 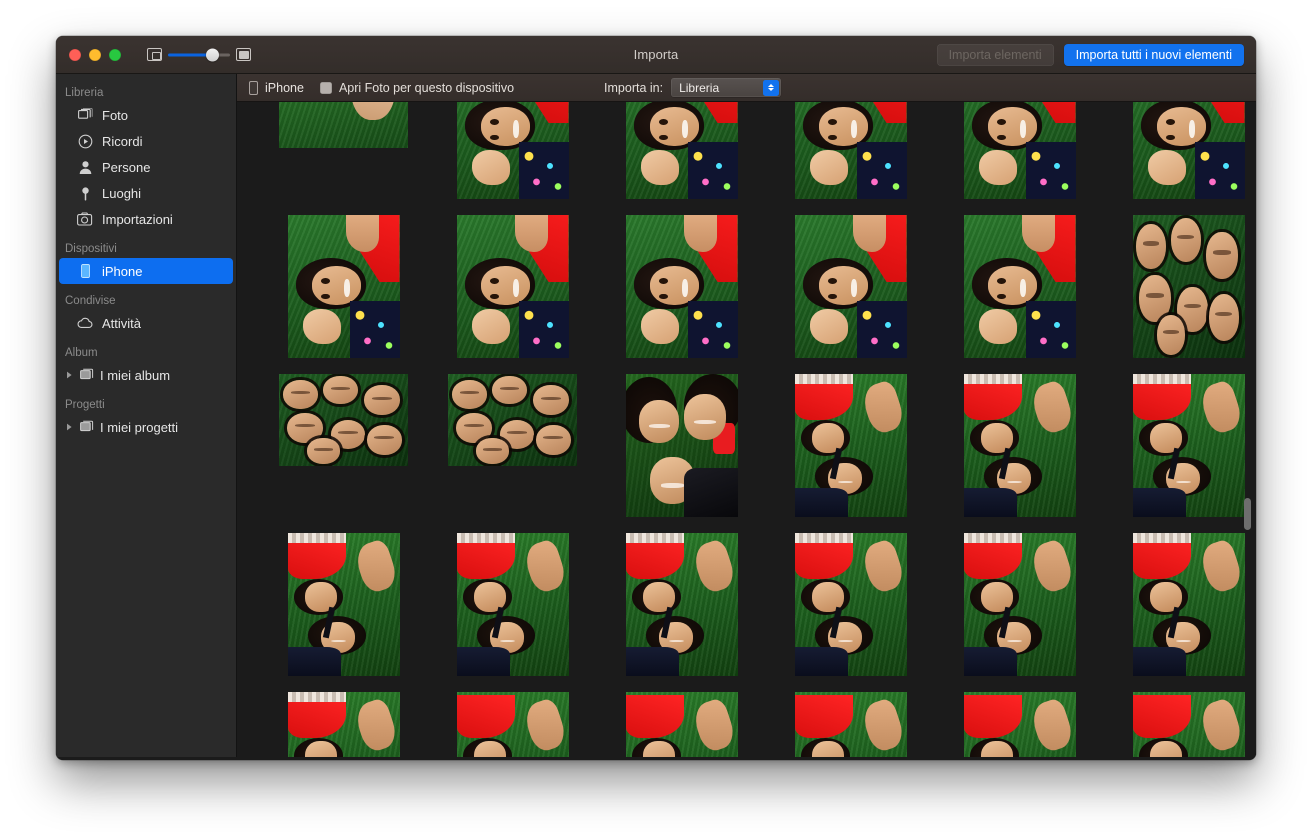 I want to click on sidebar-item-luoghi: Luoghi, so click(x=146, y=193).